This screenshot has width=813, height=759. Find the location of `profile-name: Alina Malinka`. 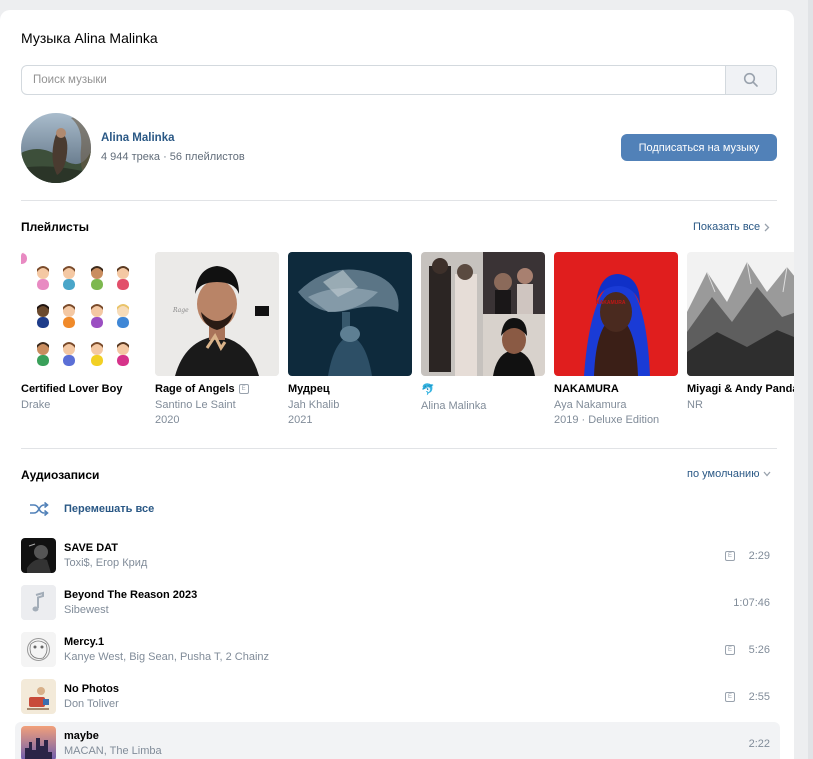

profile-name: Alina Malinka is located at coordinates (138, 138).